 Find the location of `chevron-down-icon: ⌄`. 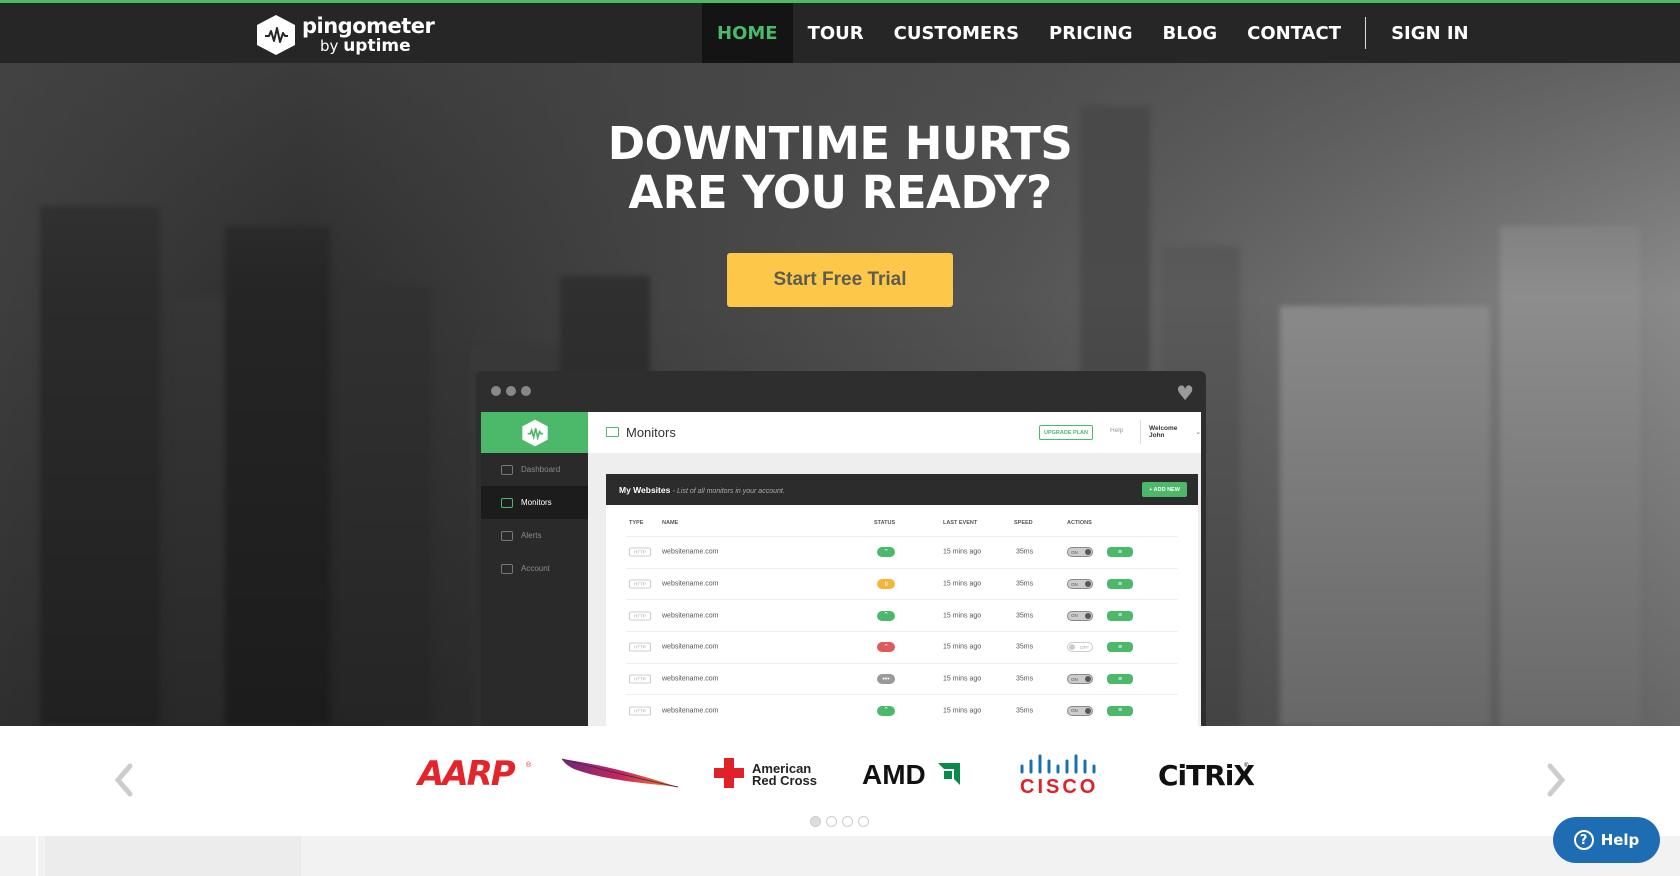

chevron-down-icon: ⌄ is located at coordinates (1198, 432).